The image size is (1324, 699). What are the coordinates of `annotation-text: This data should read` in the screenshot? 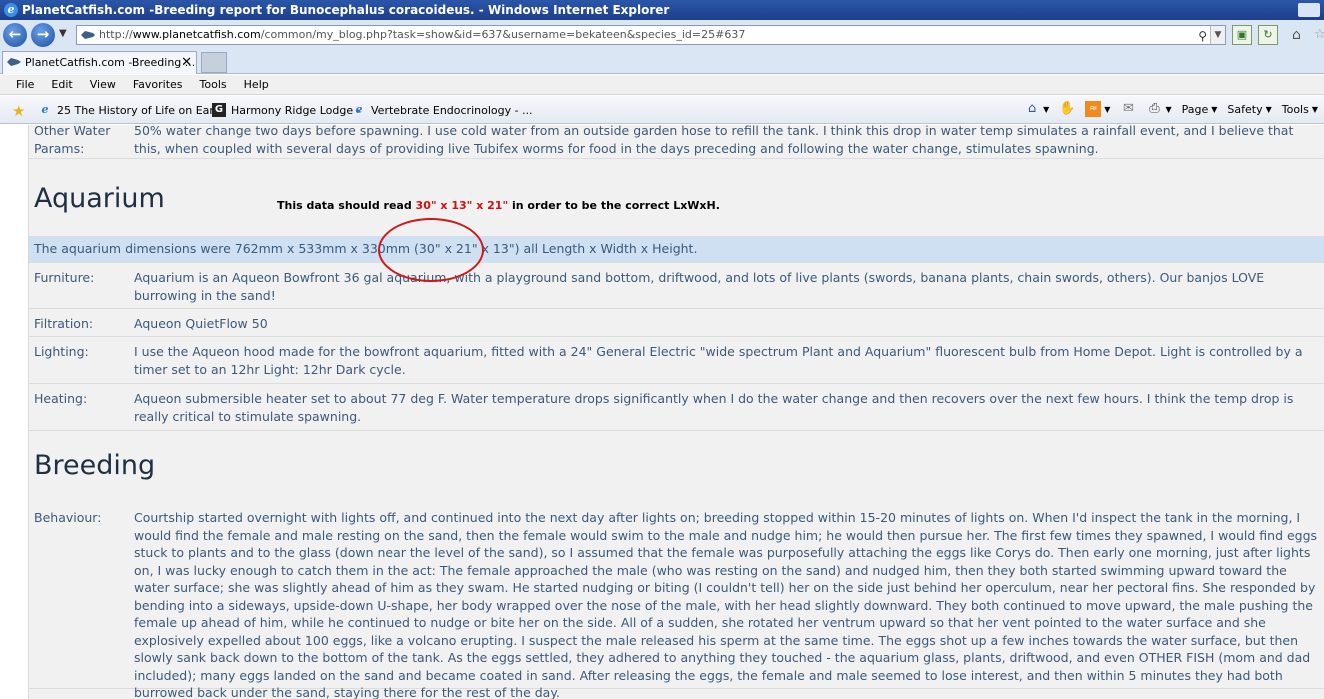 It's located at (346, 205).